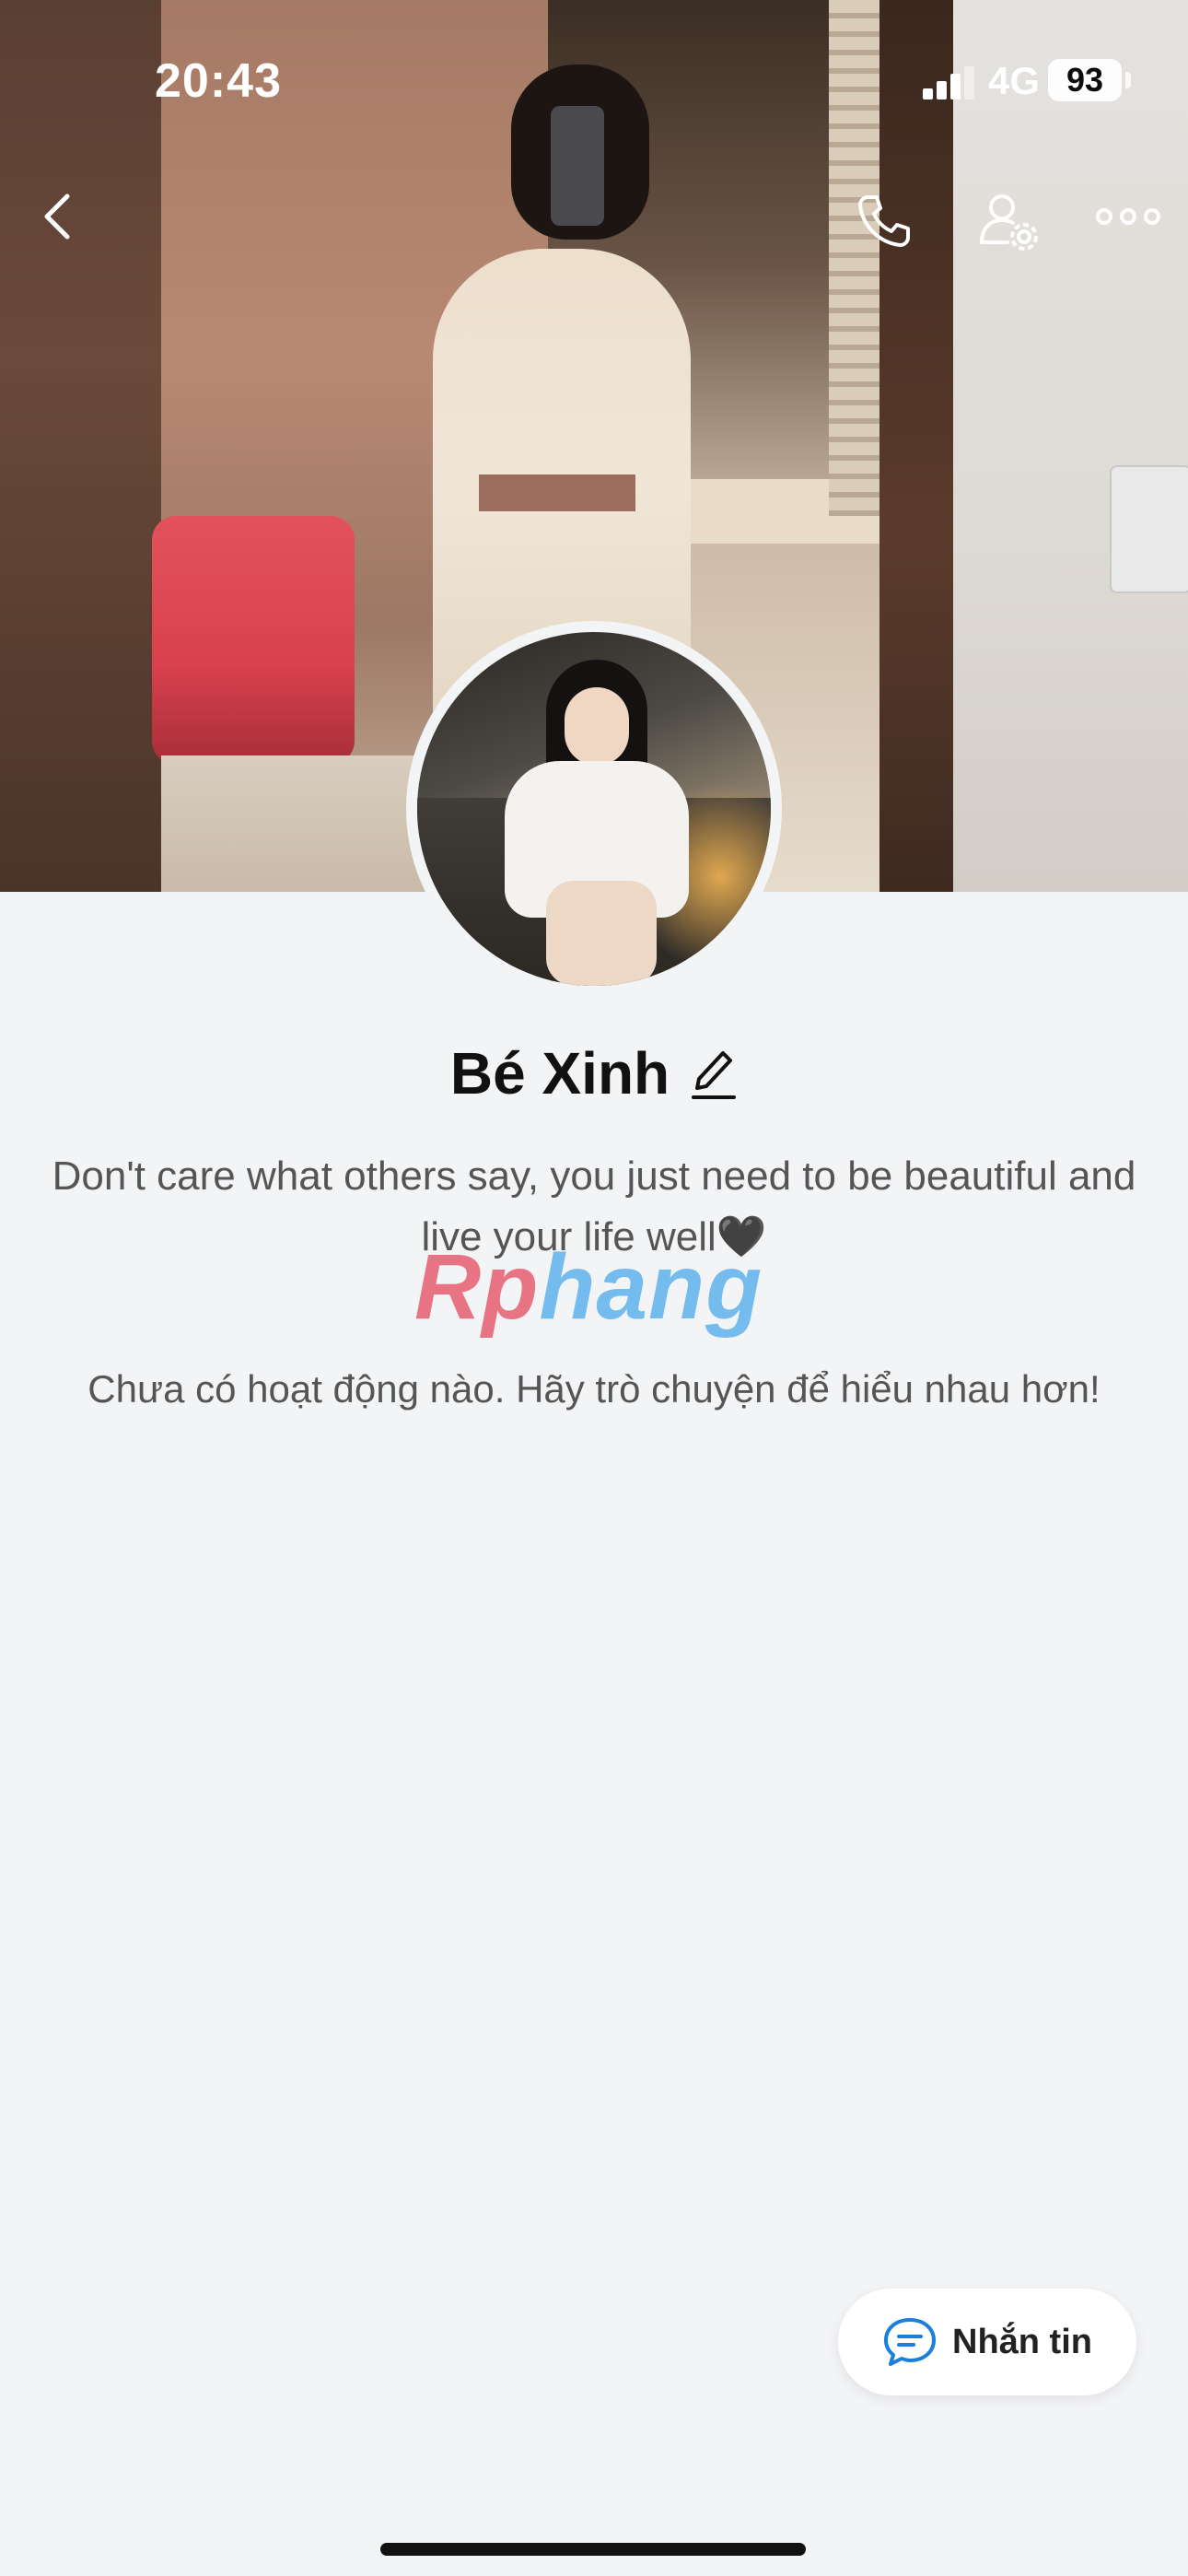  I want to click on home-indicator, so click(593, 2549).